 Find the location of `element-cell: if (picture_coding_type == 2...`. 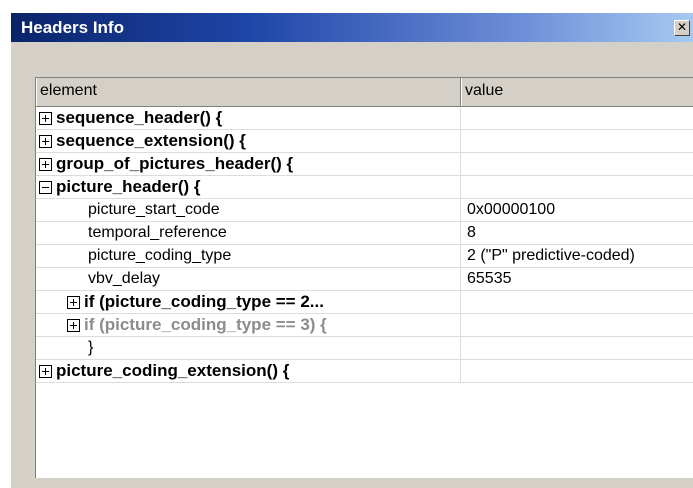

element-cell: if (picture_coding_type == 2... is located at coordinates (248, 302).